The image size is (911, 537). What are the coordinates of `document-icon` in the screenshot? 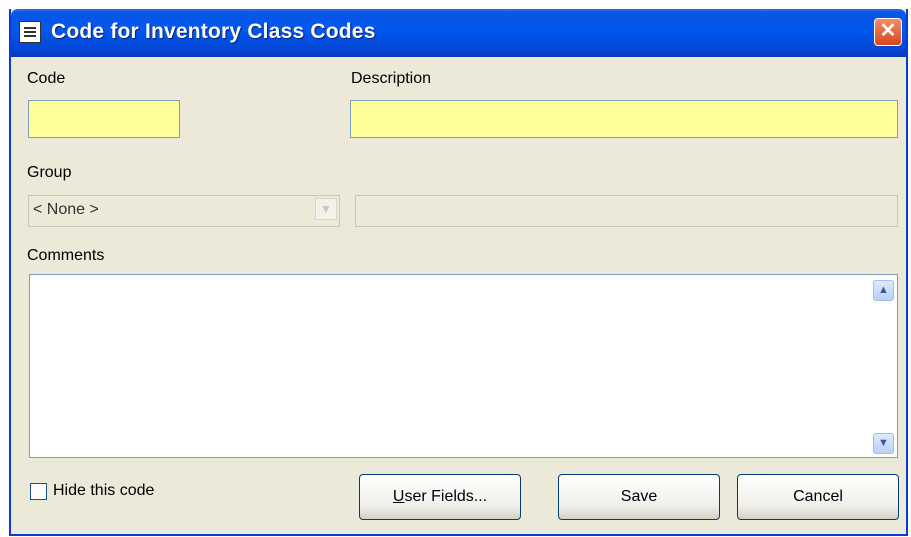 It's located at (30, 32).